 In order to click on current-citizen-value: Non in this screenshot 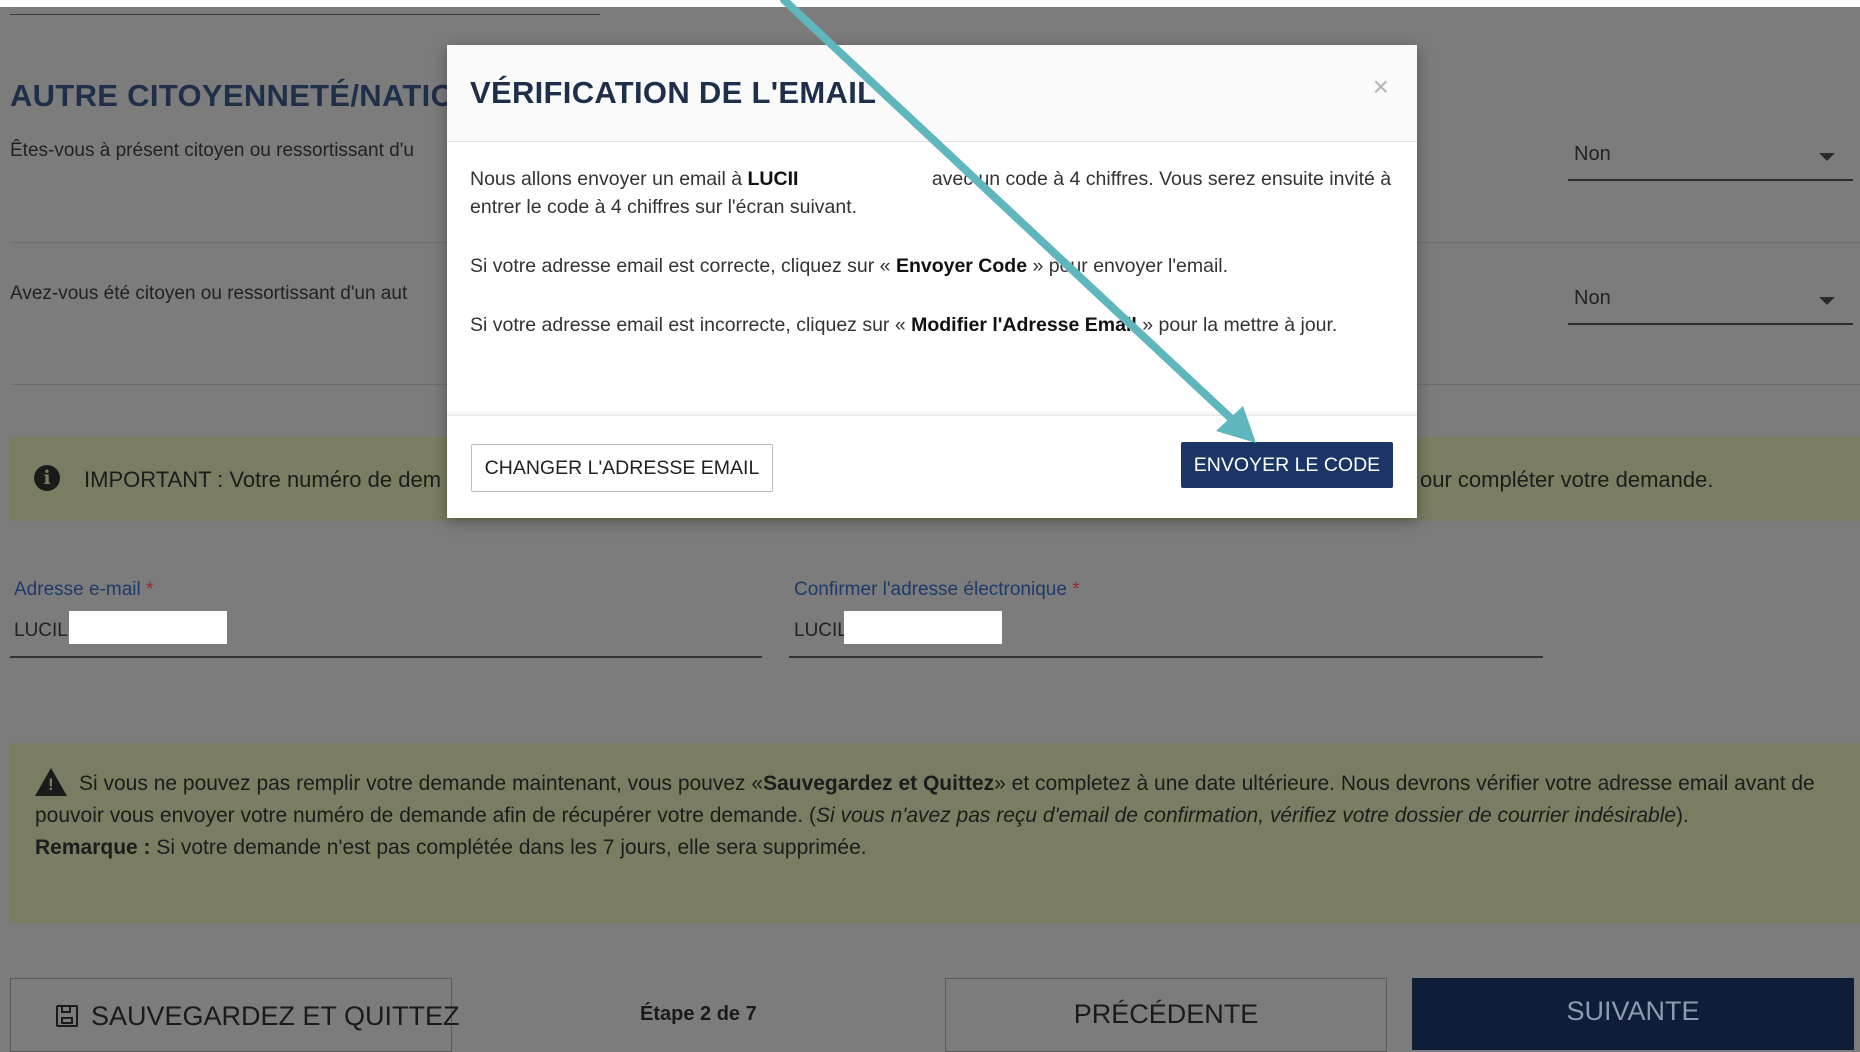, I will do `click(1592, 154)`.